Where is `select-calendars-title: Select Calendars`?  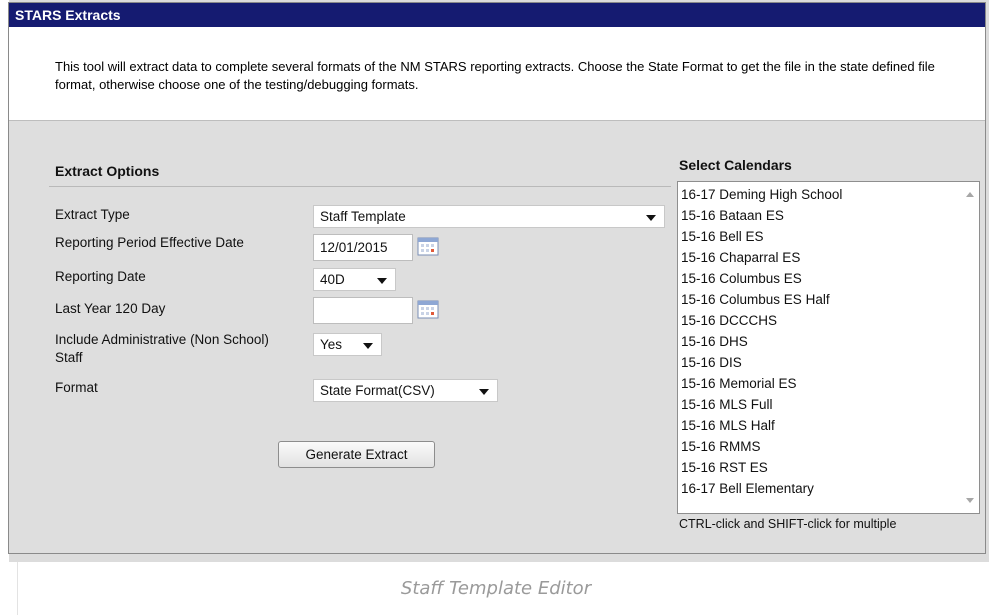
select-calendars-title: Select Calendars is located at coordinates (735, 165).